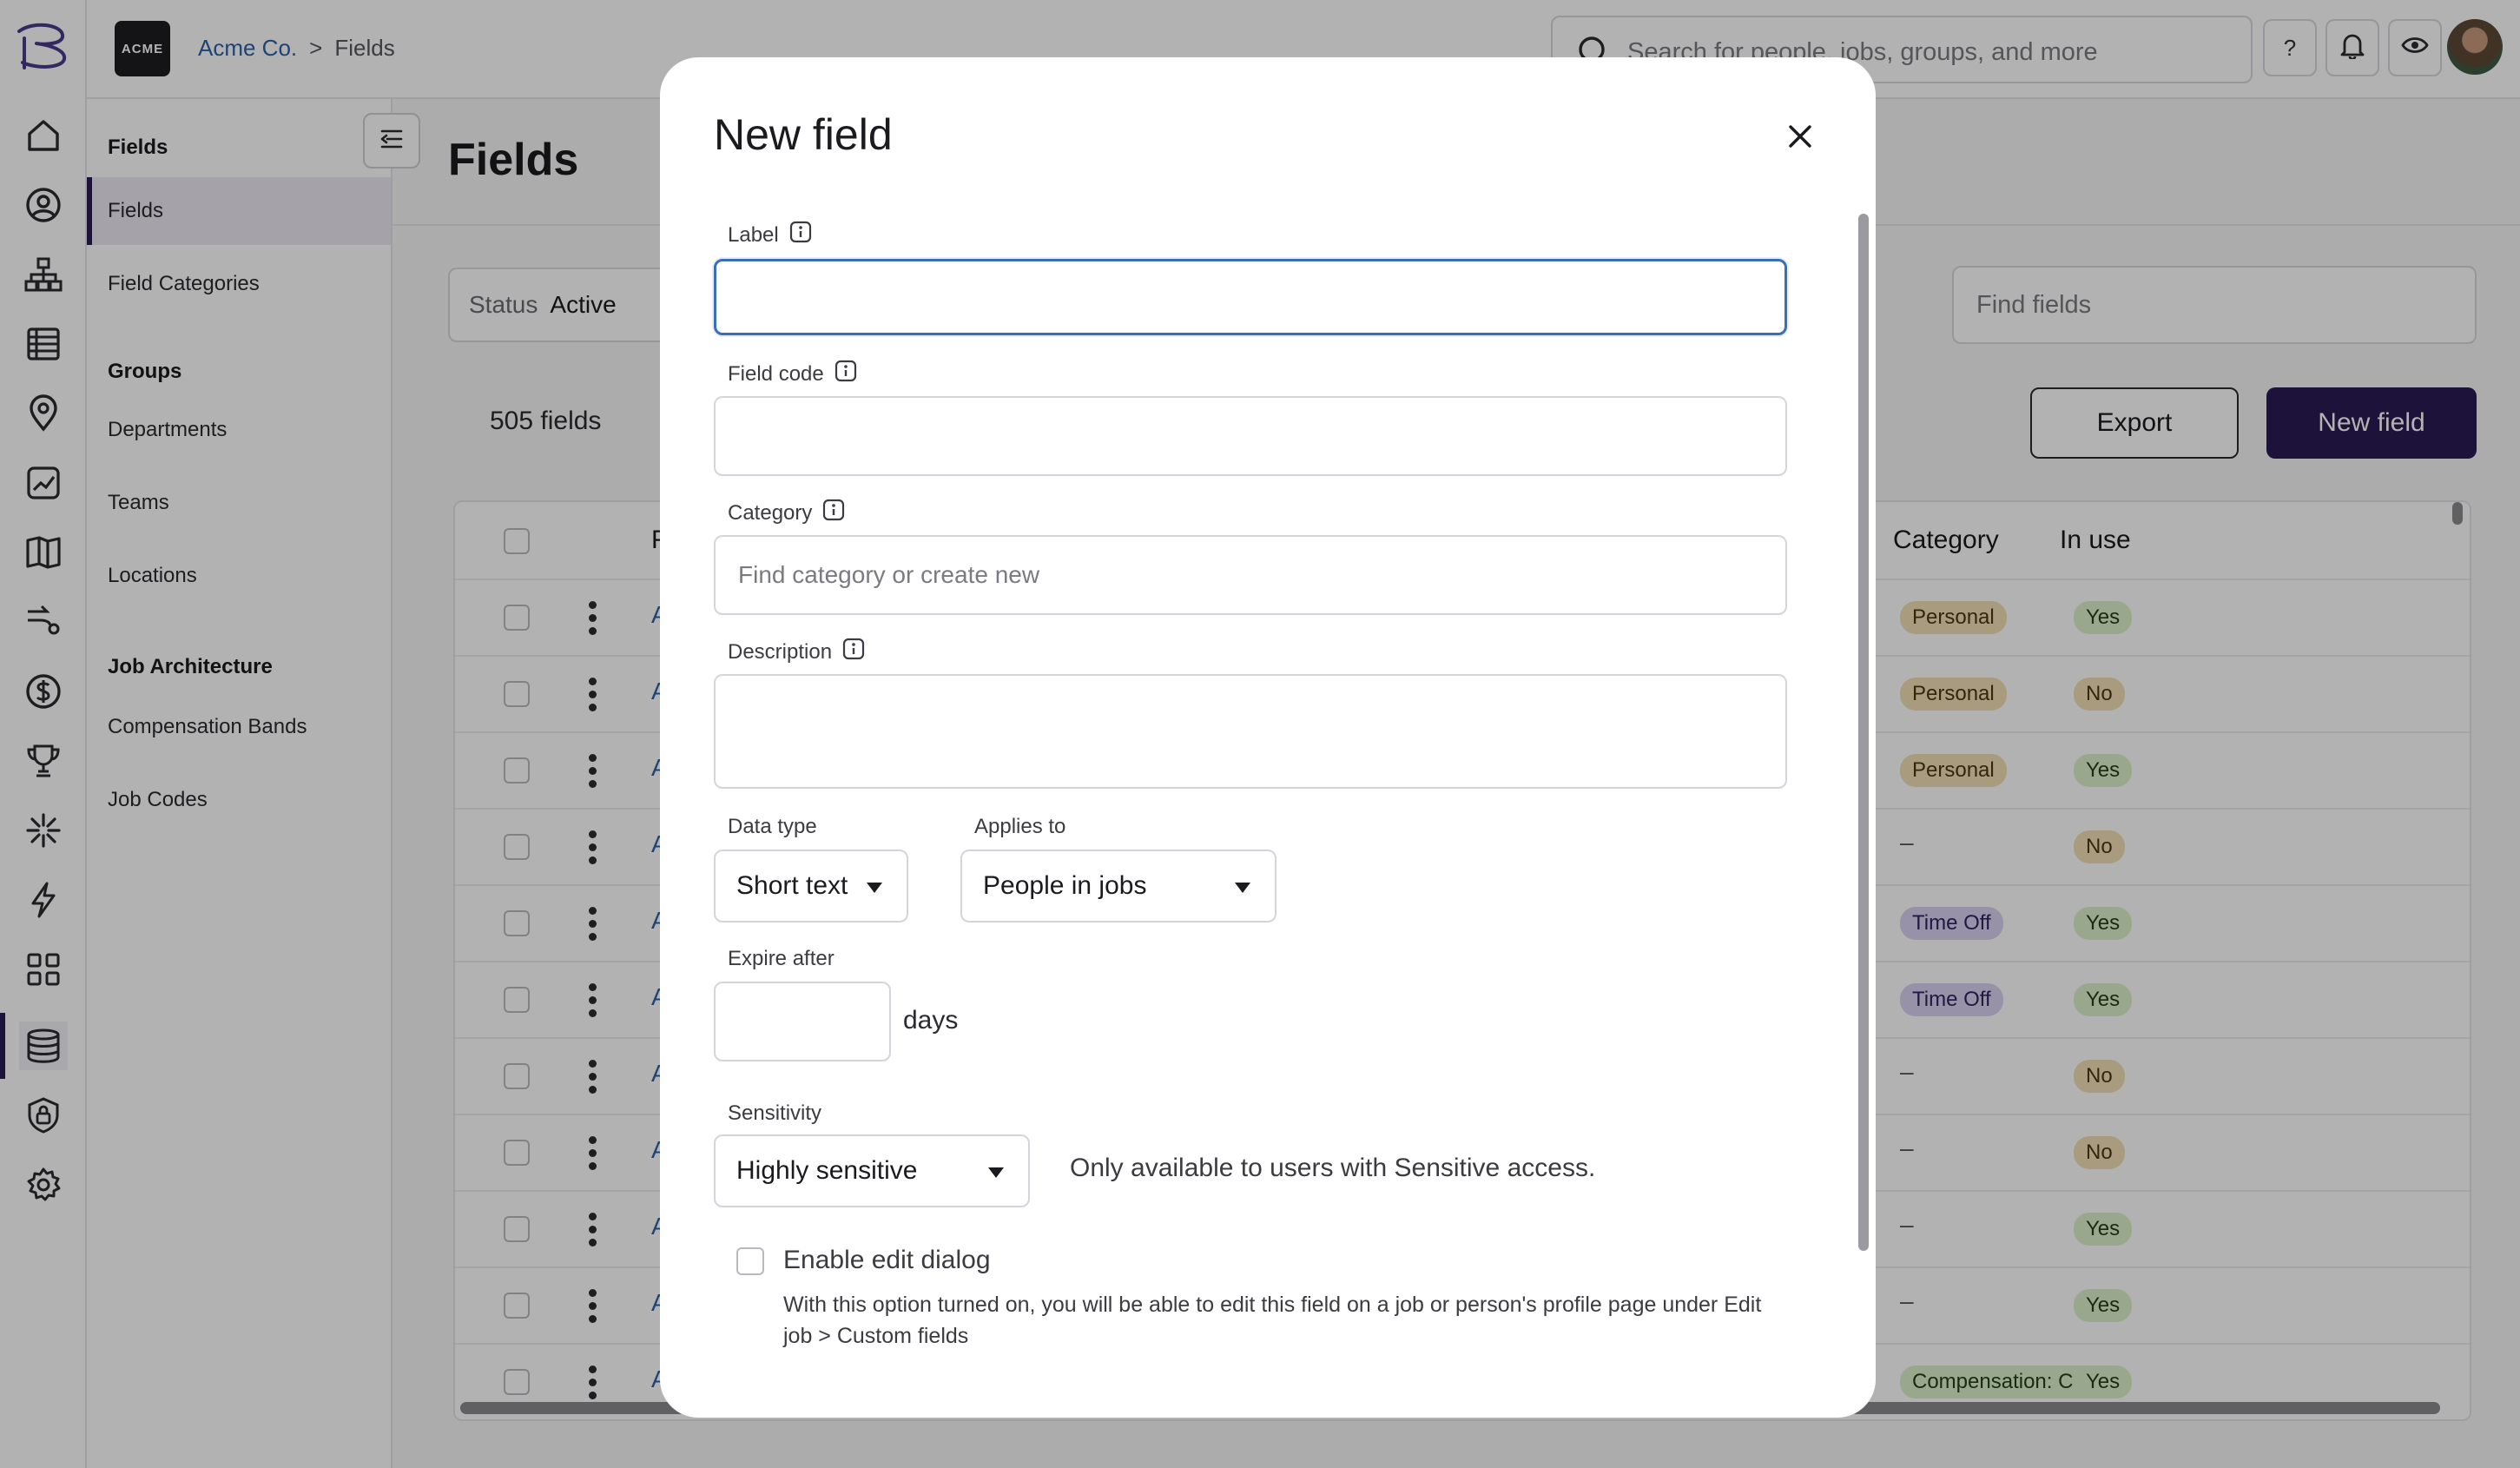 The height and width of the screenshot is (1468, 2520). I want to click on label-field-label: Label, so click(770, 235).